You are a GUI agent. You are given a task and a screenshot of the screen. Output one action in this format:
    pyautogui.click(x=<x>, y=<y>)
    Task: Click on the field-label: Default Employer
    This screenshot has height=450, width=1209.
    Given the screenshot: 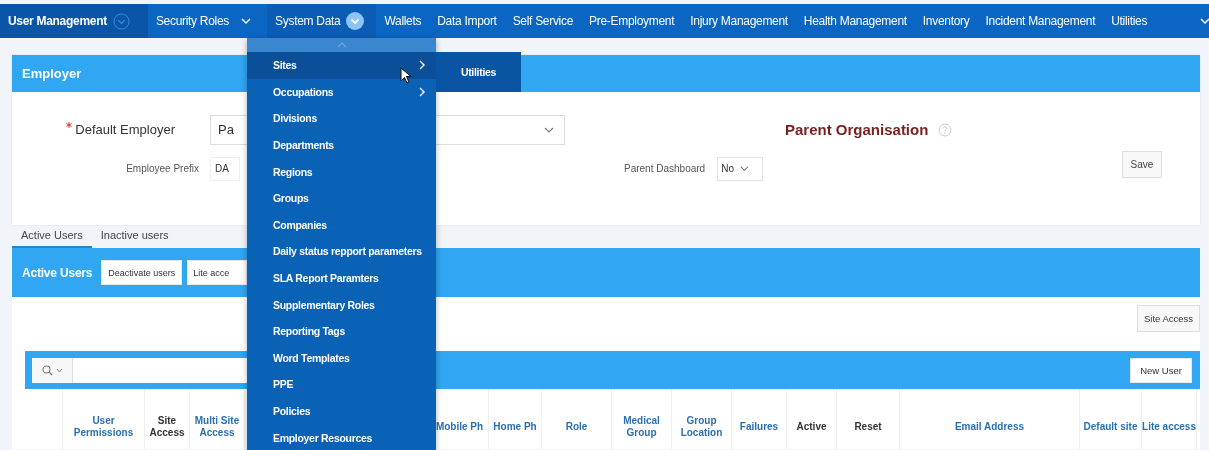 What is the action you would take?
    pyautogui.click(x=111, y=129)
    